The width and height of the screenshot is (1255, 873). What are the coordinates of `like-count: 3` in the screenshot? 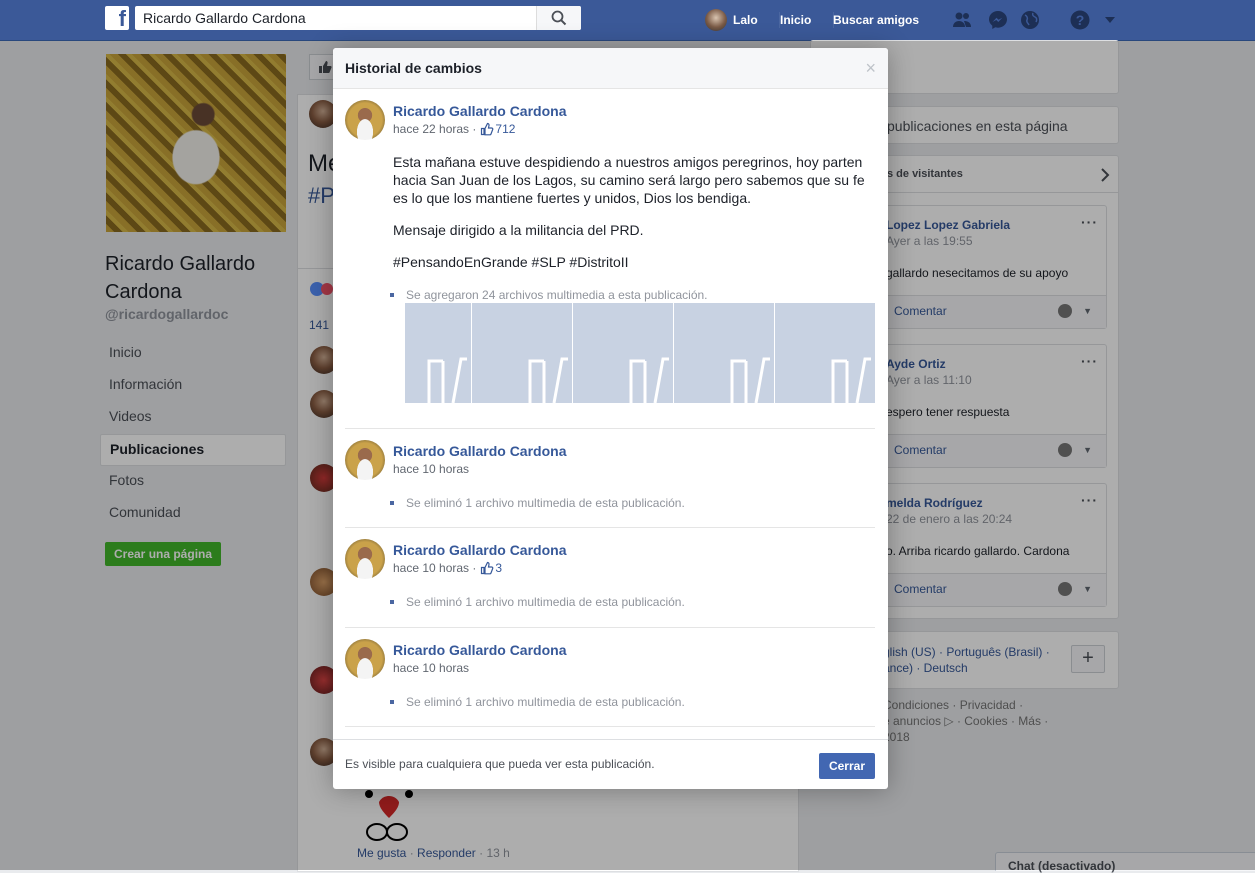 It's located at (498, 568).